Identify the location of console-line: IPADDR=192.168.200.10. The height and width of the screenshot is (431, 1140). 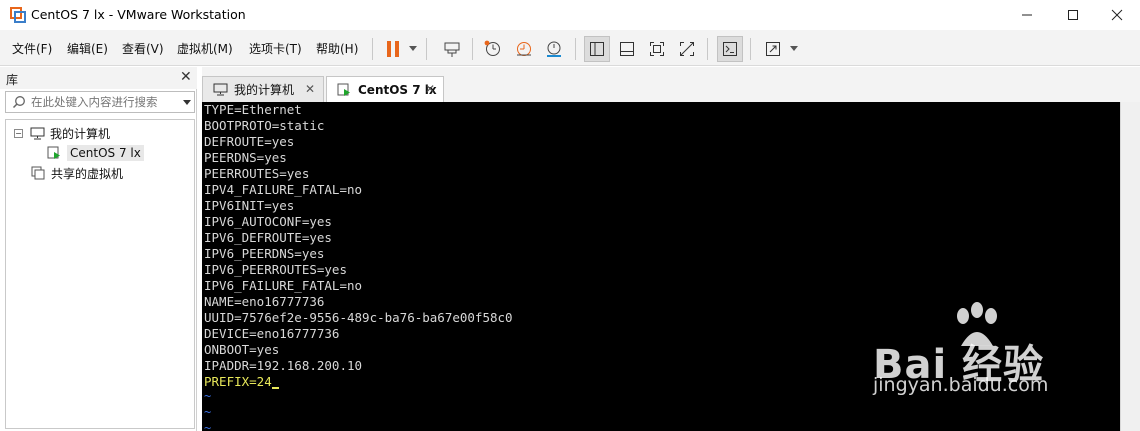
(283, 365).